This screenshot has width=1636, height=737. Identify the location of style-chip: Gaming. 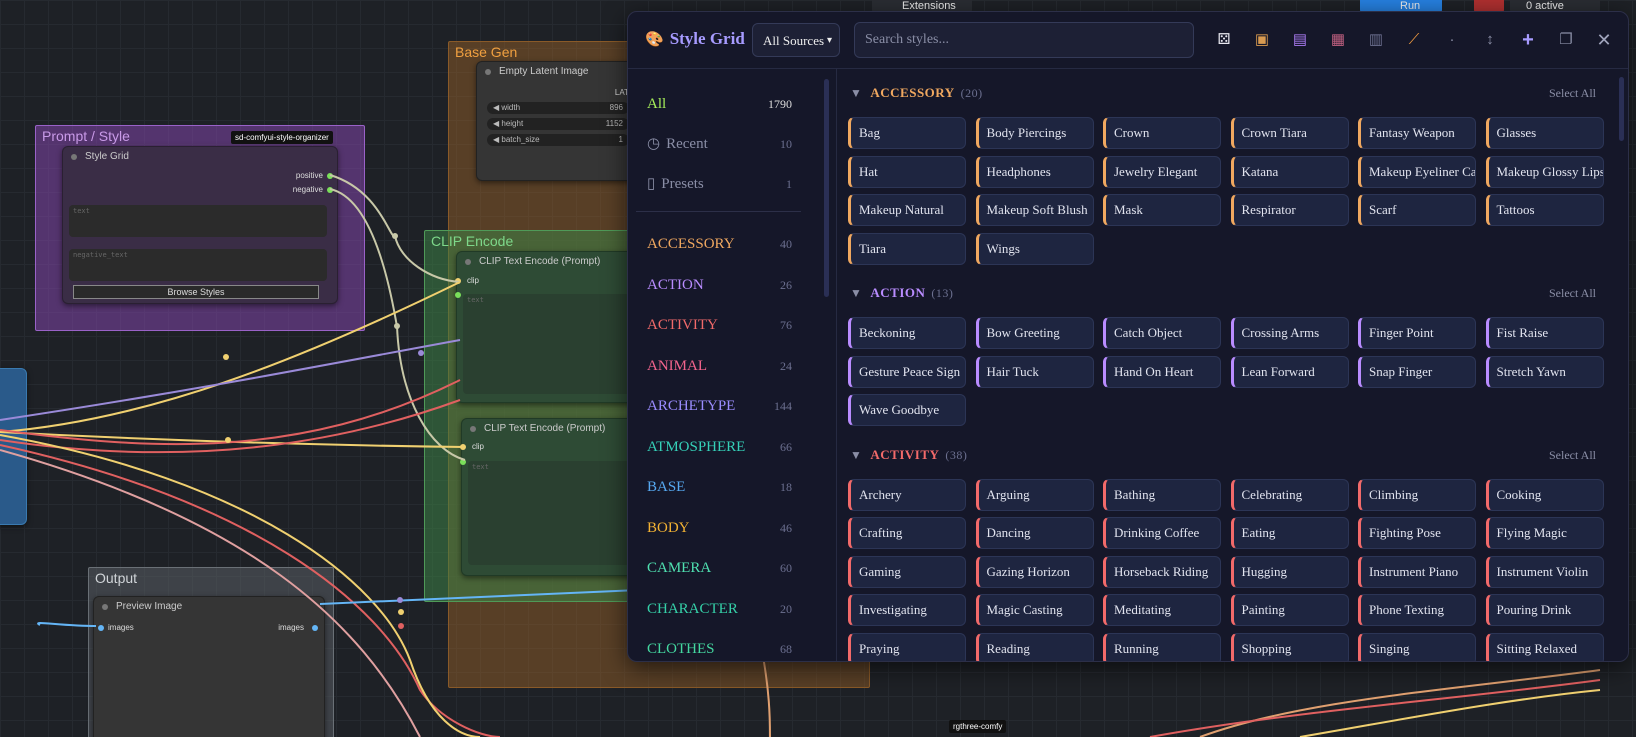
(907, 571).